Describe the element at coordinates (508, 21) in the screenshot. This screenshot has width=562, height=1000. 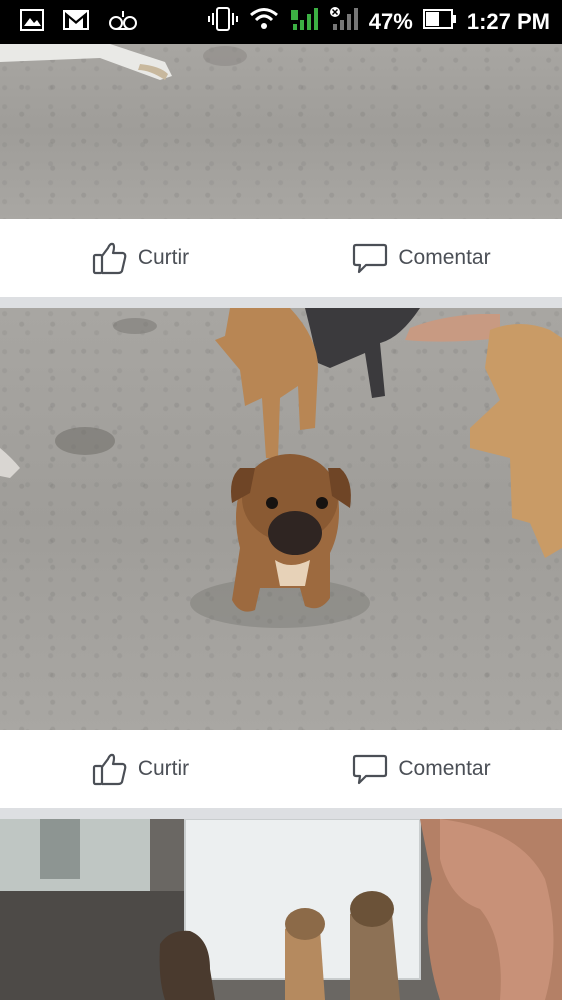
I see `clock: 1:27 PM` at that location.